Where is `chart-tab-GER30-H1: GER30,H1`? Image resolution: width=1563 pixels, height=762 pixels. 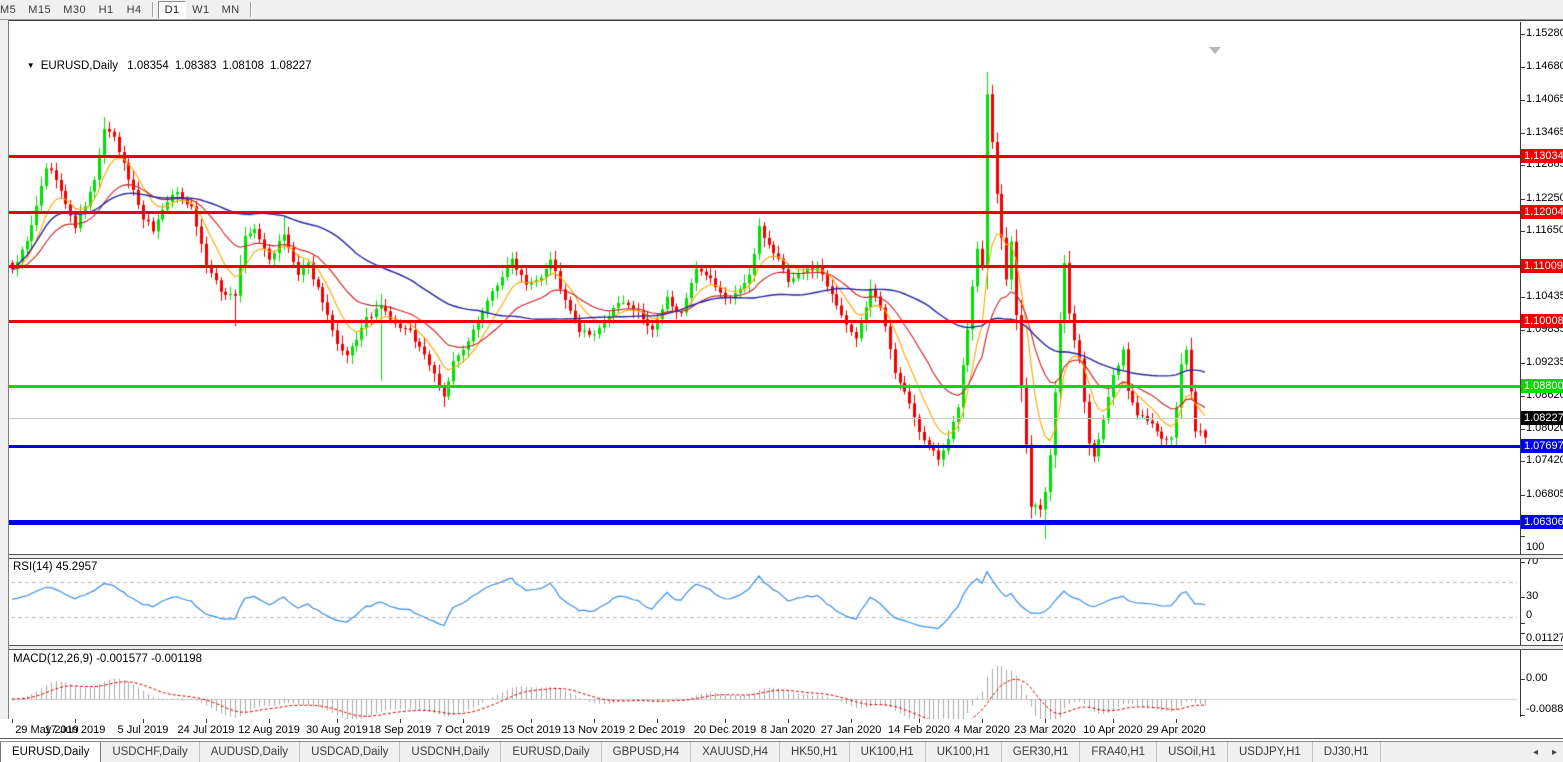
chart-tab-GER30-H1: GER30,H1 is located at coordinates (1041, 752).